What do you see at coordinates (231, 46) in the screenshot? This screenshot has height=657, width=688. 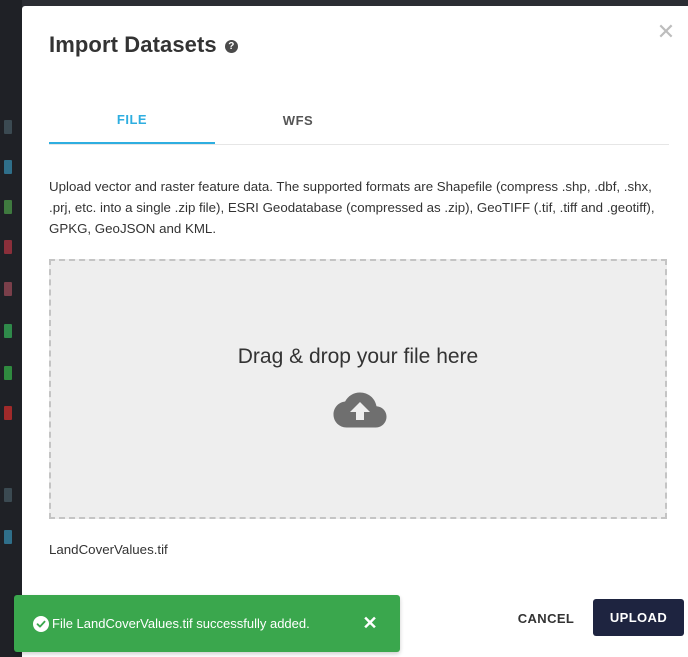 I see `question-circle-icon: ?` at bounding box center [231, 46].